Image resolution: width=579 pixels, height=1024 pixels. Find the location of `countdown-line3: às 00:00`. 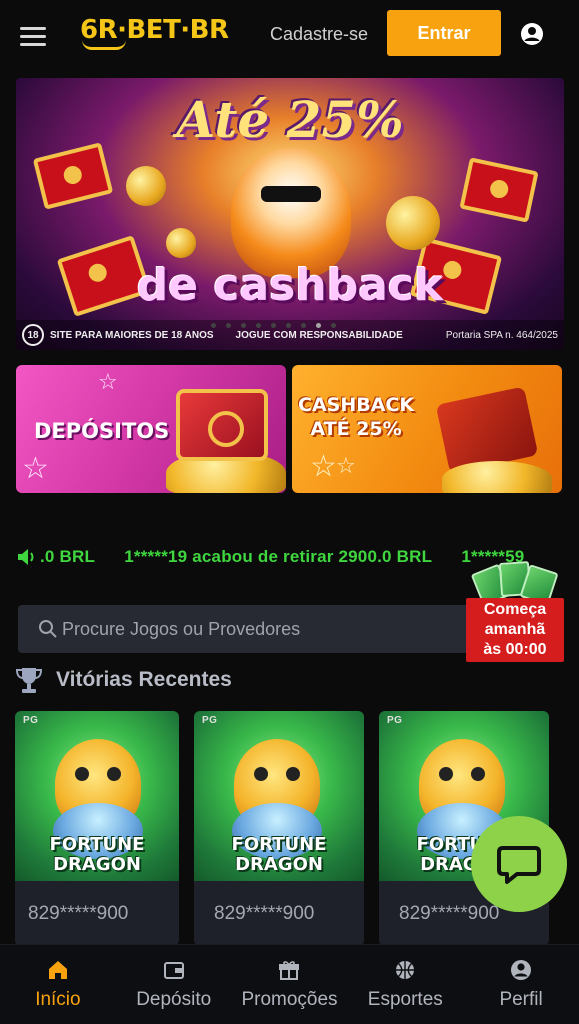

countdown-line3: às 00:00 is located at coordinates (515, 649).